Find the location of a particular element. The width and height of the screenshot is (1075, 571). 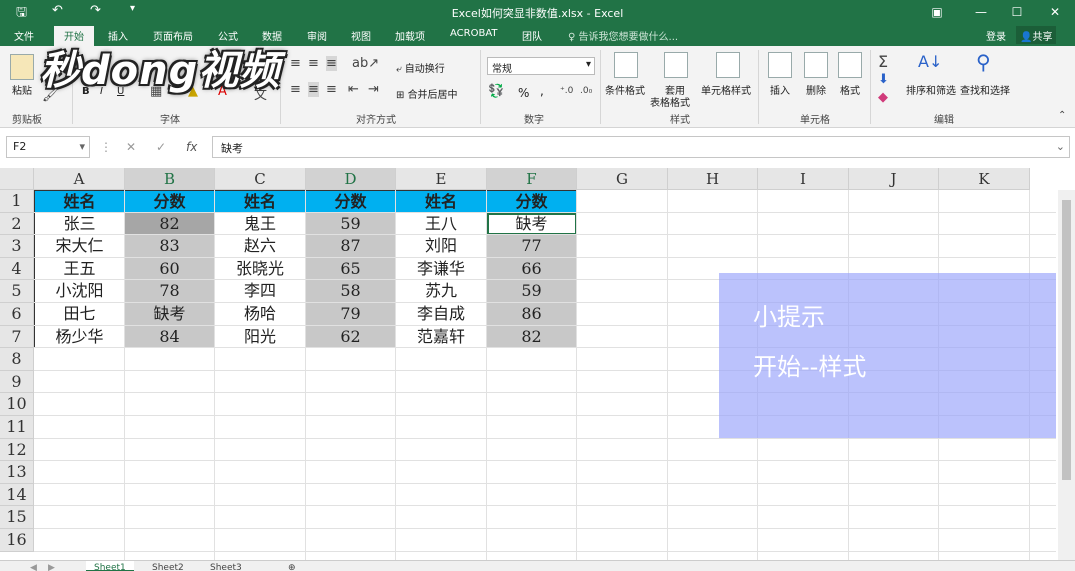

table-cell: 58 is located at coordinates (351, 291).